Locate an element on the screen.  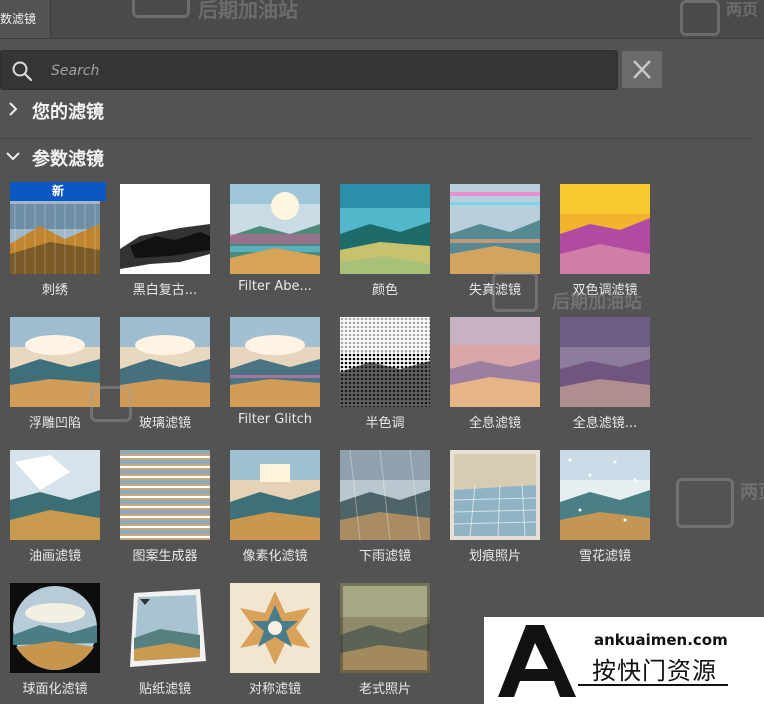
filter-tile: 贴纸滤镜 is located at coordinates (175, 641).